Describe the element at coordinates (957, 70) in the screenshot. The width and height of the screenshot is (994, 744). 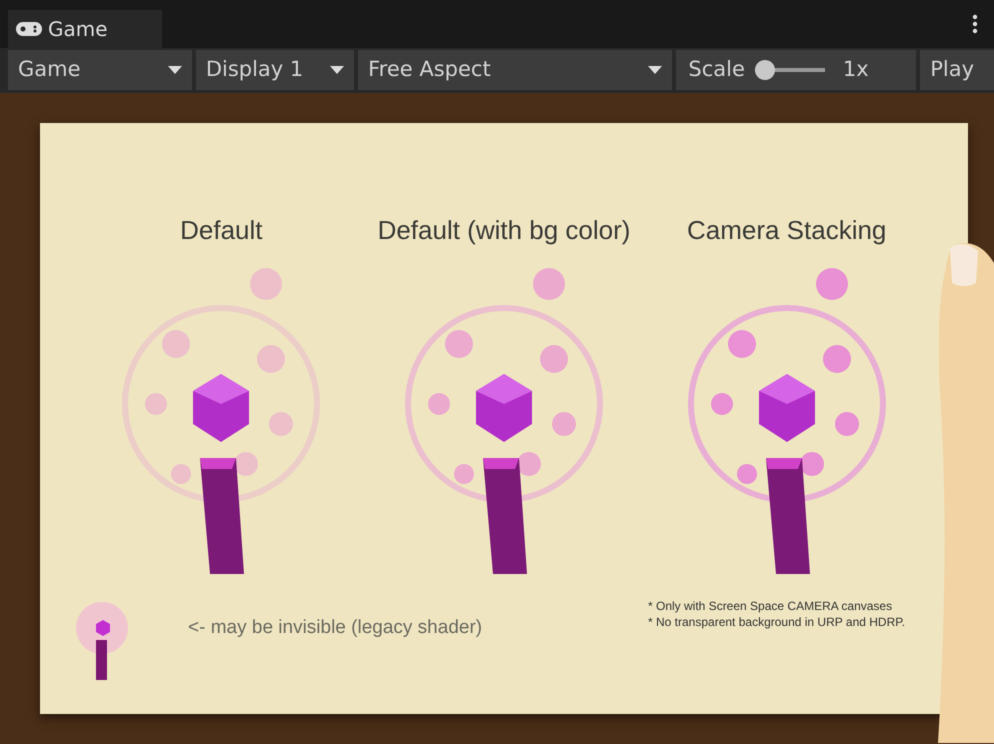
I see `play-button: Play` at that location.